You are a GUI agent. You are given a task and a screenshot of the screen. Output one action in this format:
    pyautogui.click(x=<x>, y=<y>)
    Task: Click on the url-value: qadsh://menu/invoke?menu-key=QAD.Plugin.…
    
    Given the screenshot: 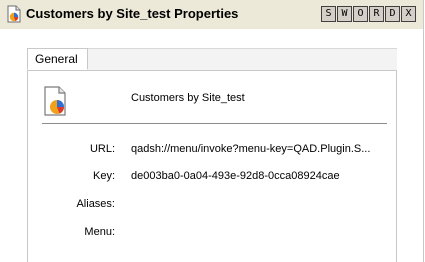 What is the action you would take?
    pyautogui.click(x=251, y=149)
    